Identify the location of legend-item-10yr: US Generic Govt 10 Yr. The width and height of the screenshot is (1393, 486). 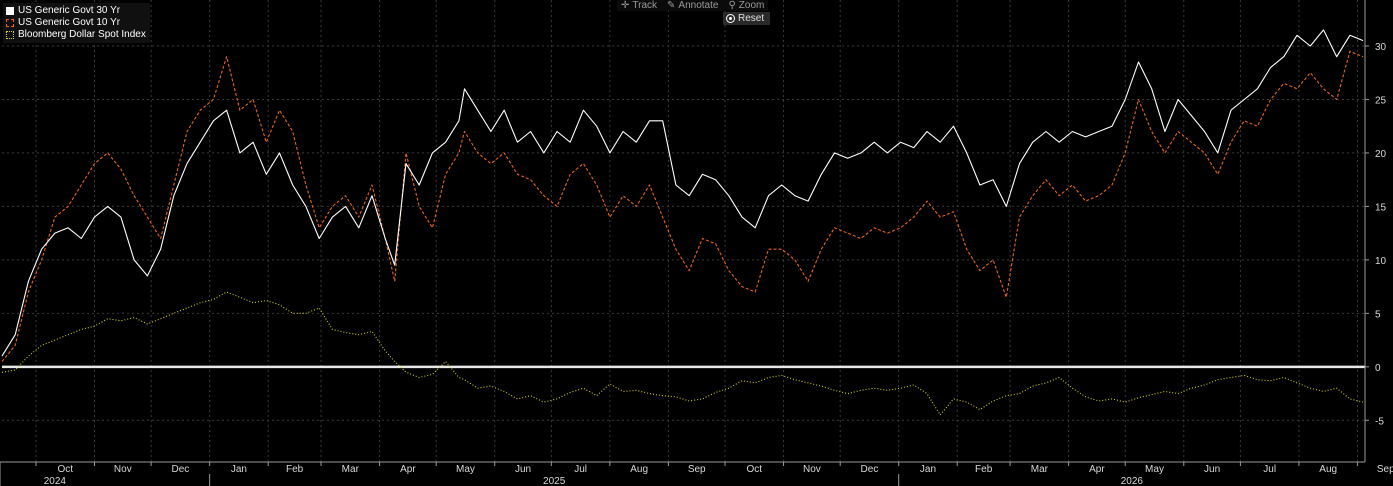
(76, 23).